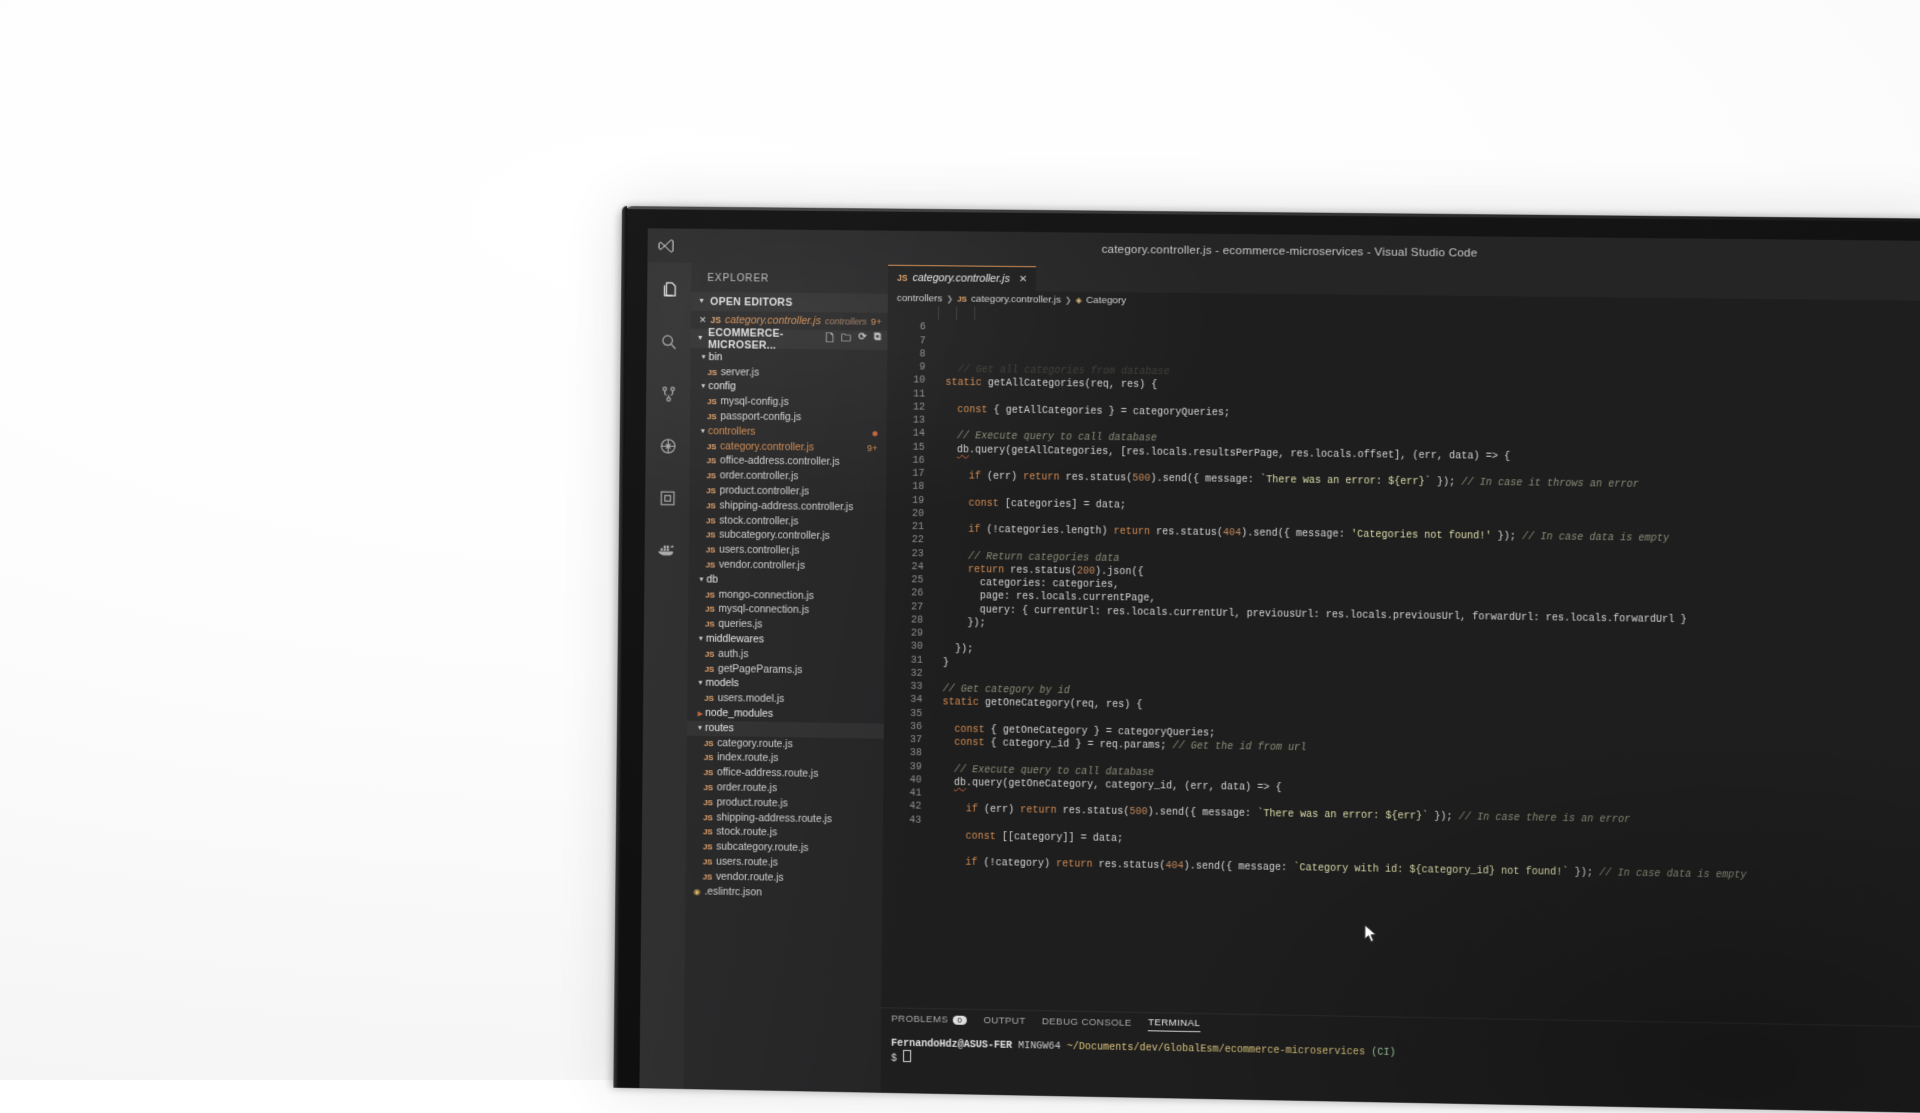 The width and height of the screenshot is (1920, 1113). Describe the element at coordinates (905, 501) in the screenshot. I see `line-number: 19` at that location.